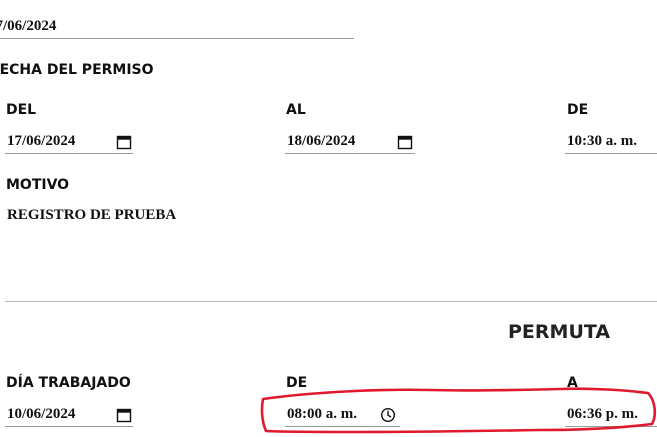  I want to click on permuta-de-label: DE, so click(297, 383).